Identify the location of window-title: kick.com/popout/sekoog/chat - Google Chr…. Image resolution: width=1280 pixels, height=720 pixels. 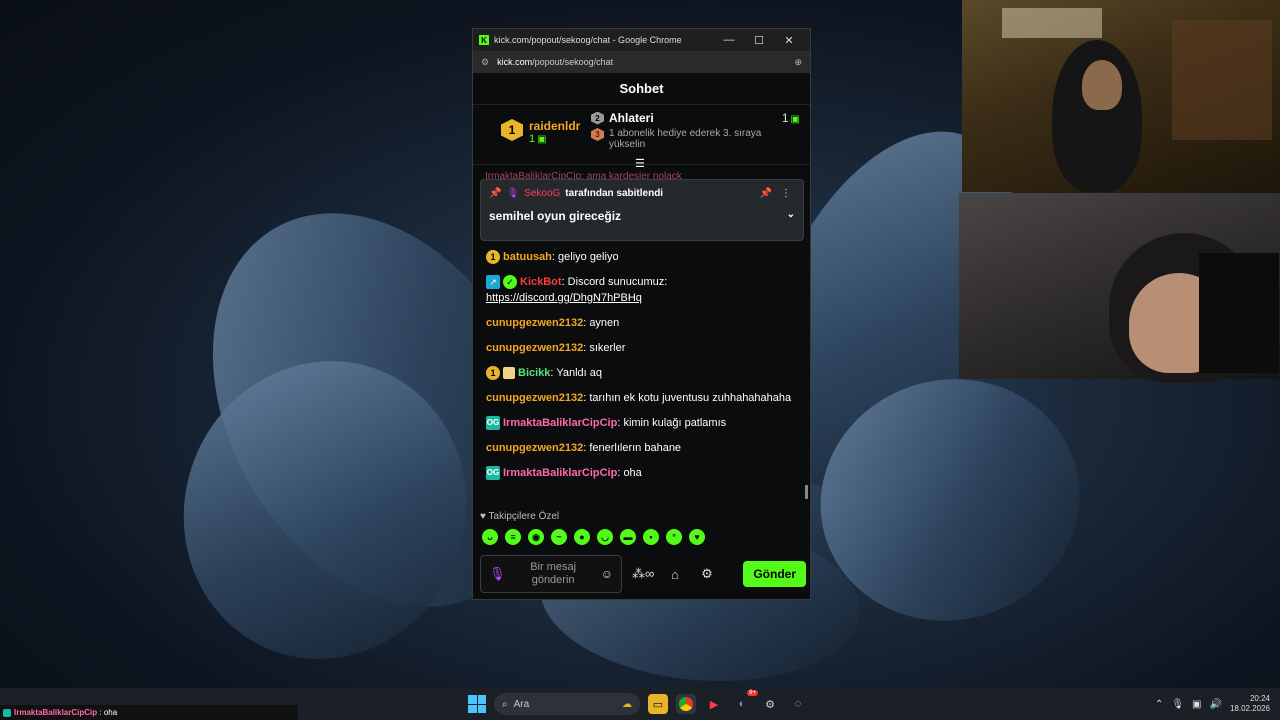
(588, 40).